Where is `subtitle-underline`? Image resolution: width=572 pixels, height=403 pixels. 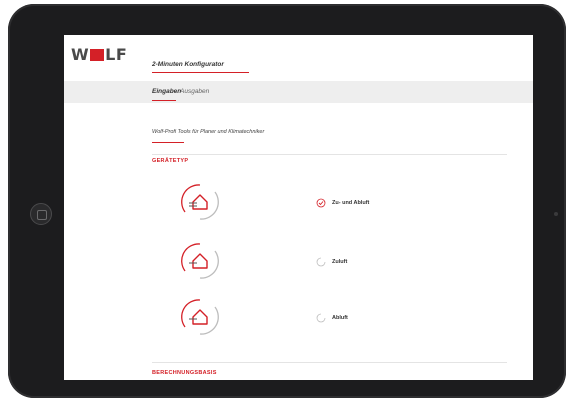
subtitle-underline is located at coordinates (168, 142).